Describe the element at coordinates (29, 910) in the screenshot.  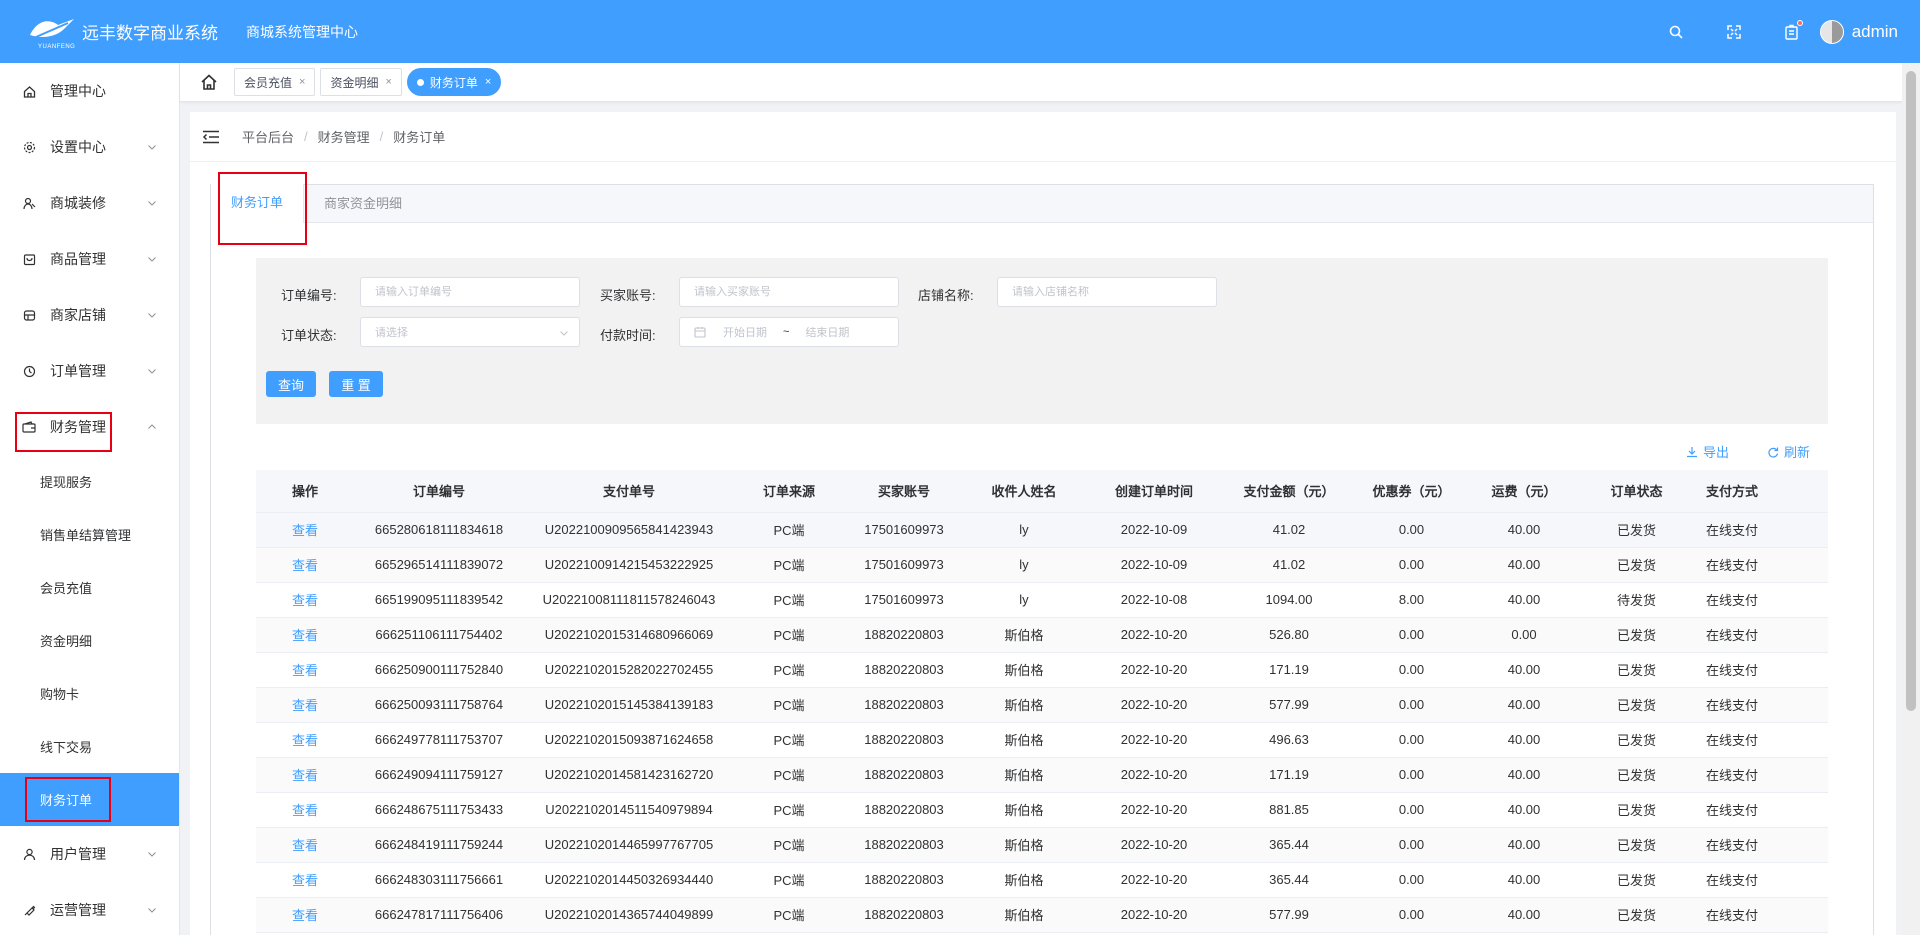
I see `operation-icon` at that location.